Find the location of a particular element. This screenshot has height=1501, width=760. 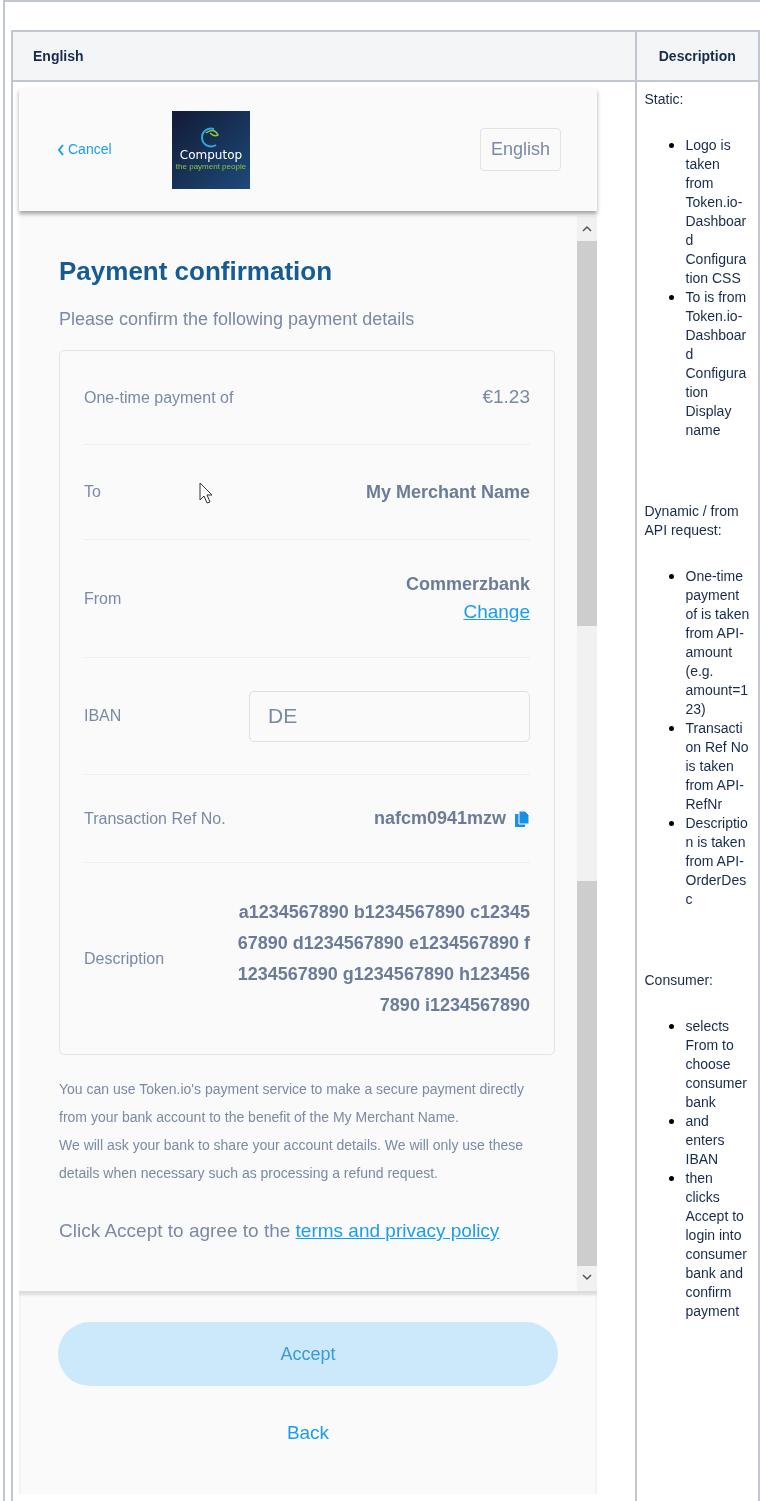

scroll-down-icon is located at coordinates (587, 1277).